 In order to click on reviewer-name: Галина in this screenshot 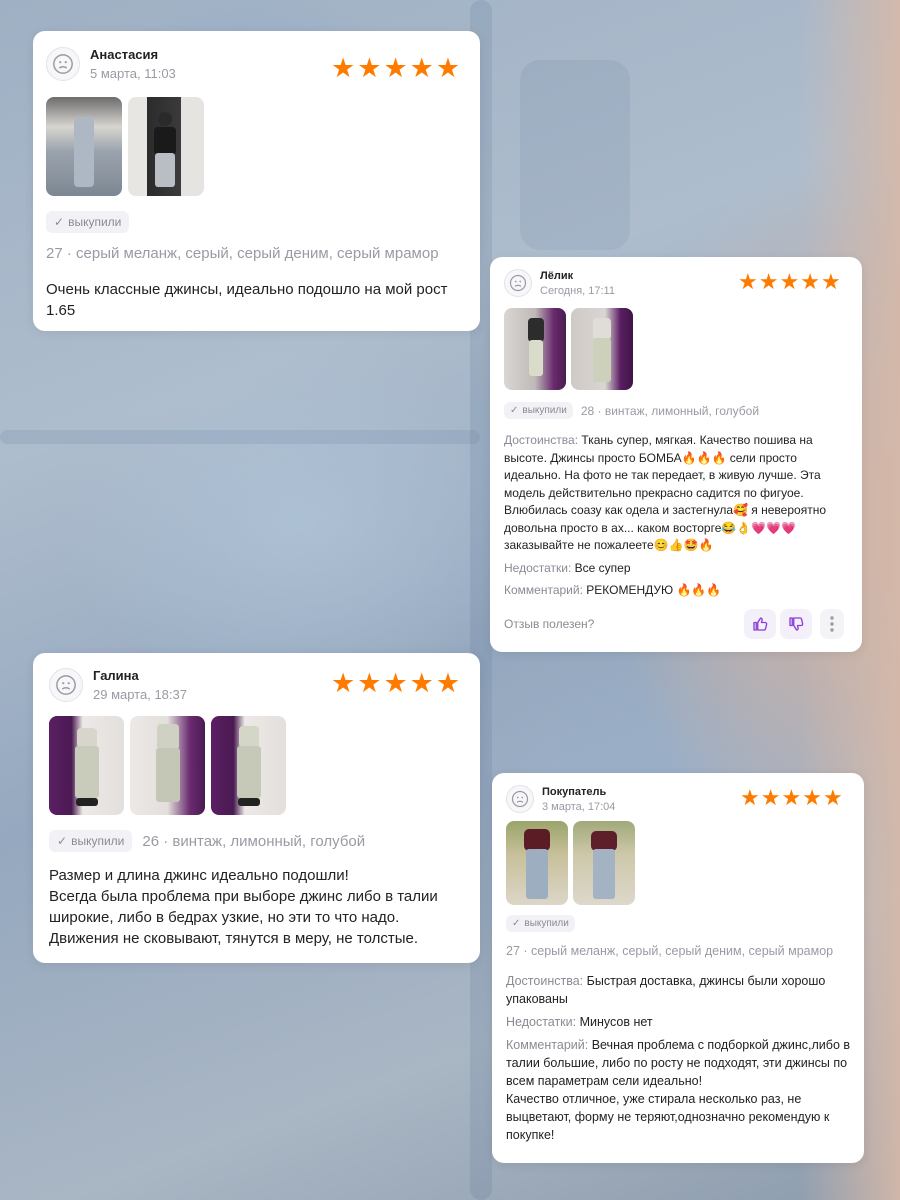, I will do `click(140, 675)`.